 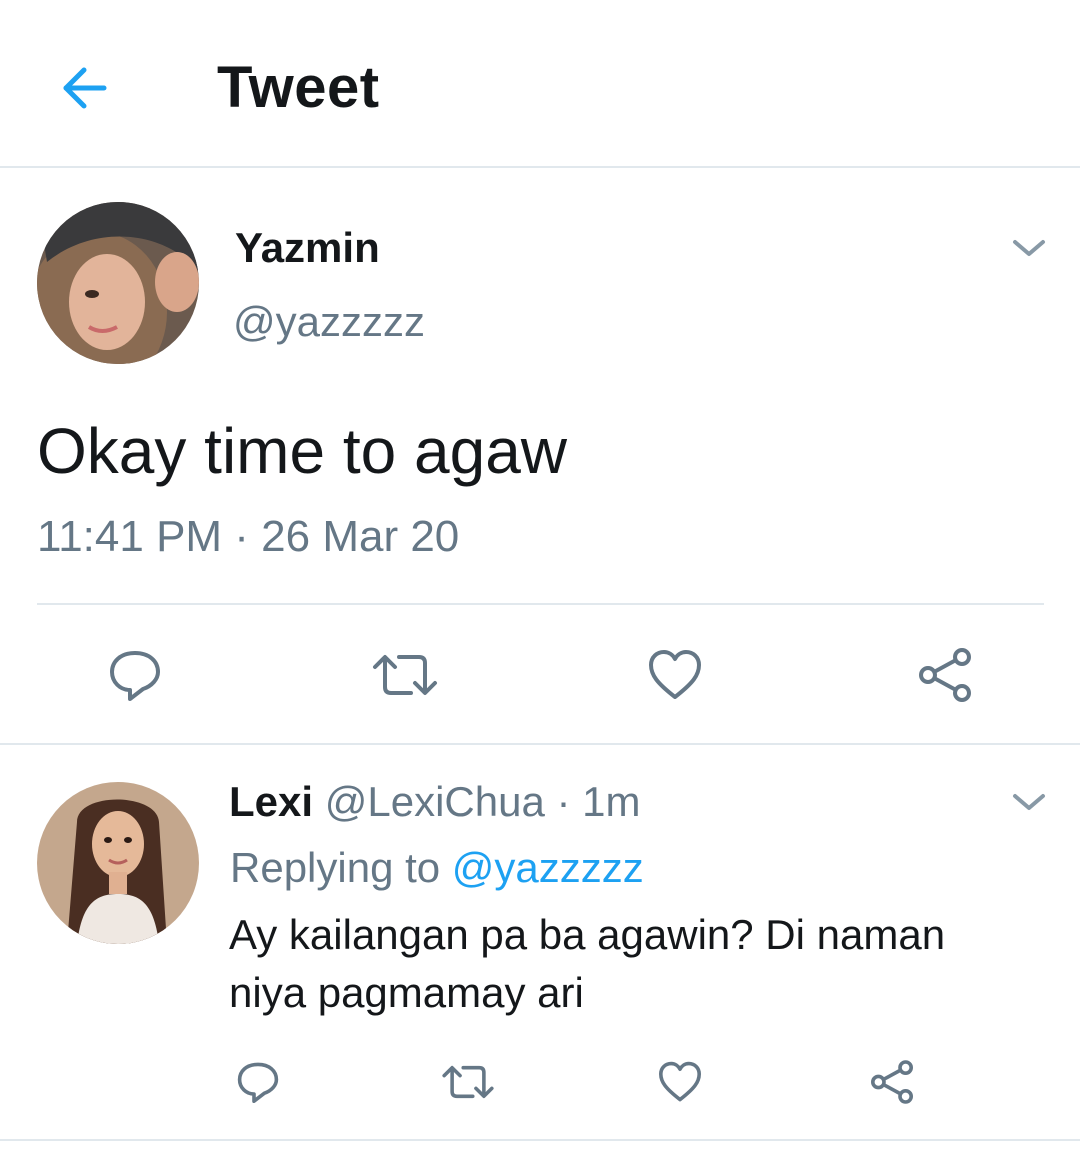 What do you see at coordinates (248, 536) in the screenshot?
I see `tweet-timestamp: 11:41 PM · 26 Mar 20` at bounding box center [248, 536].